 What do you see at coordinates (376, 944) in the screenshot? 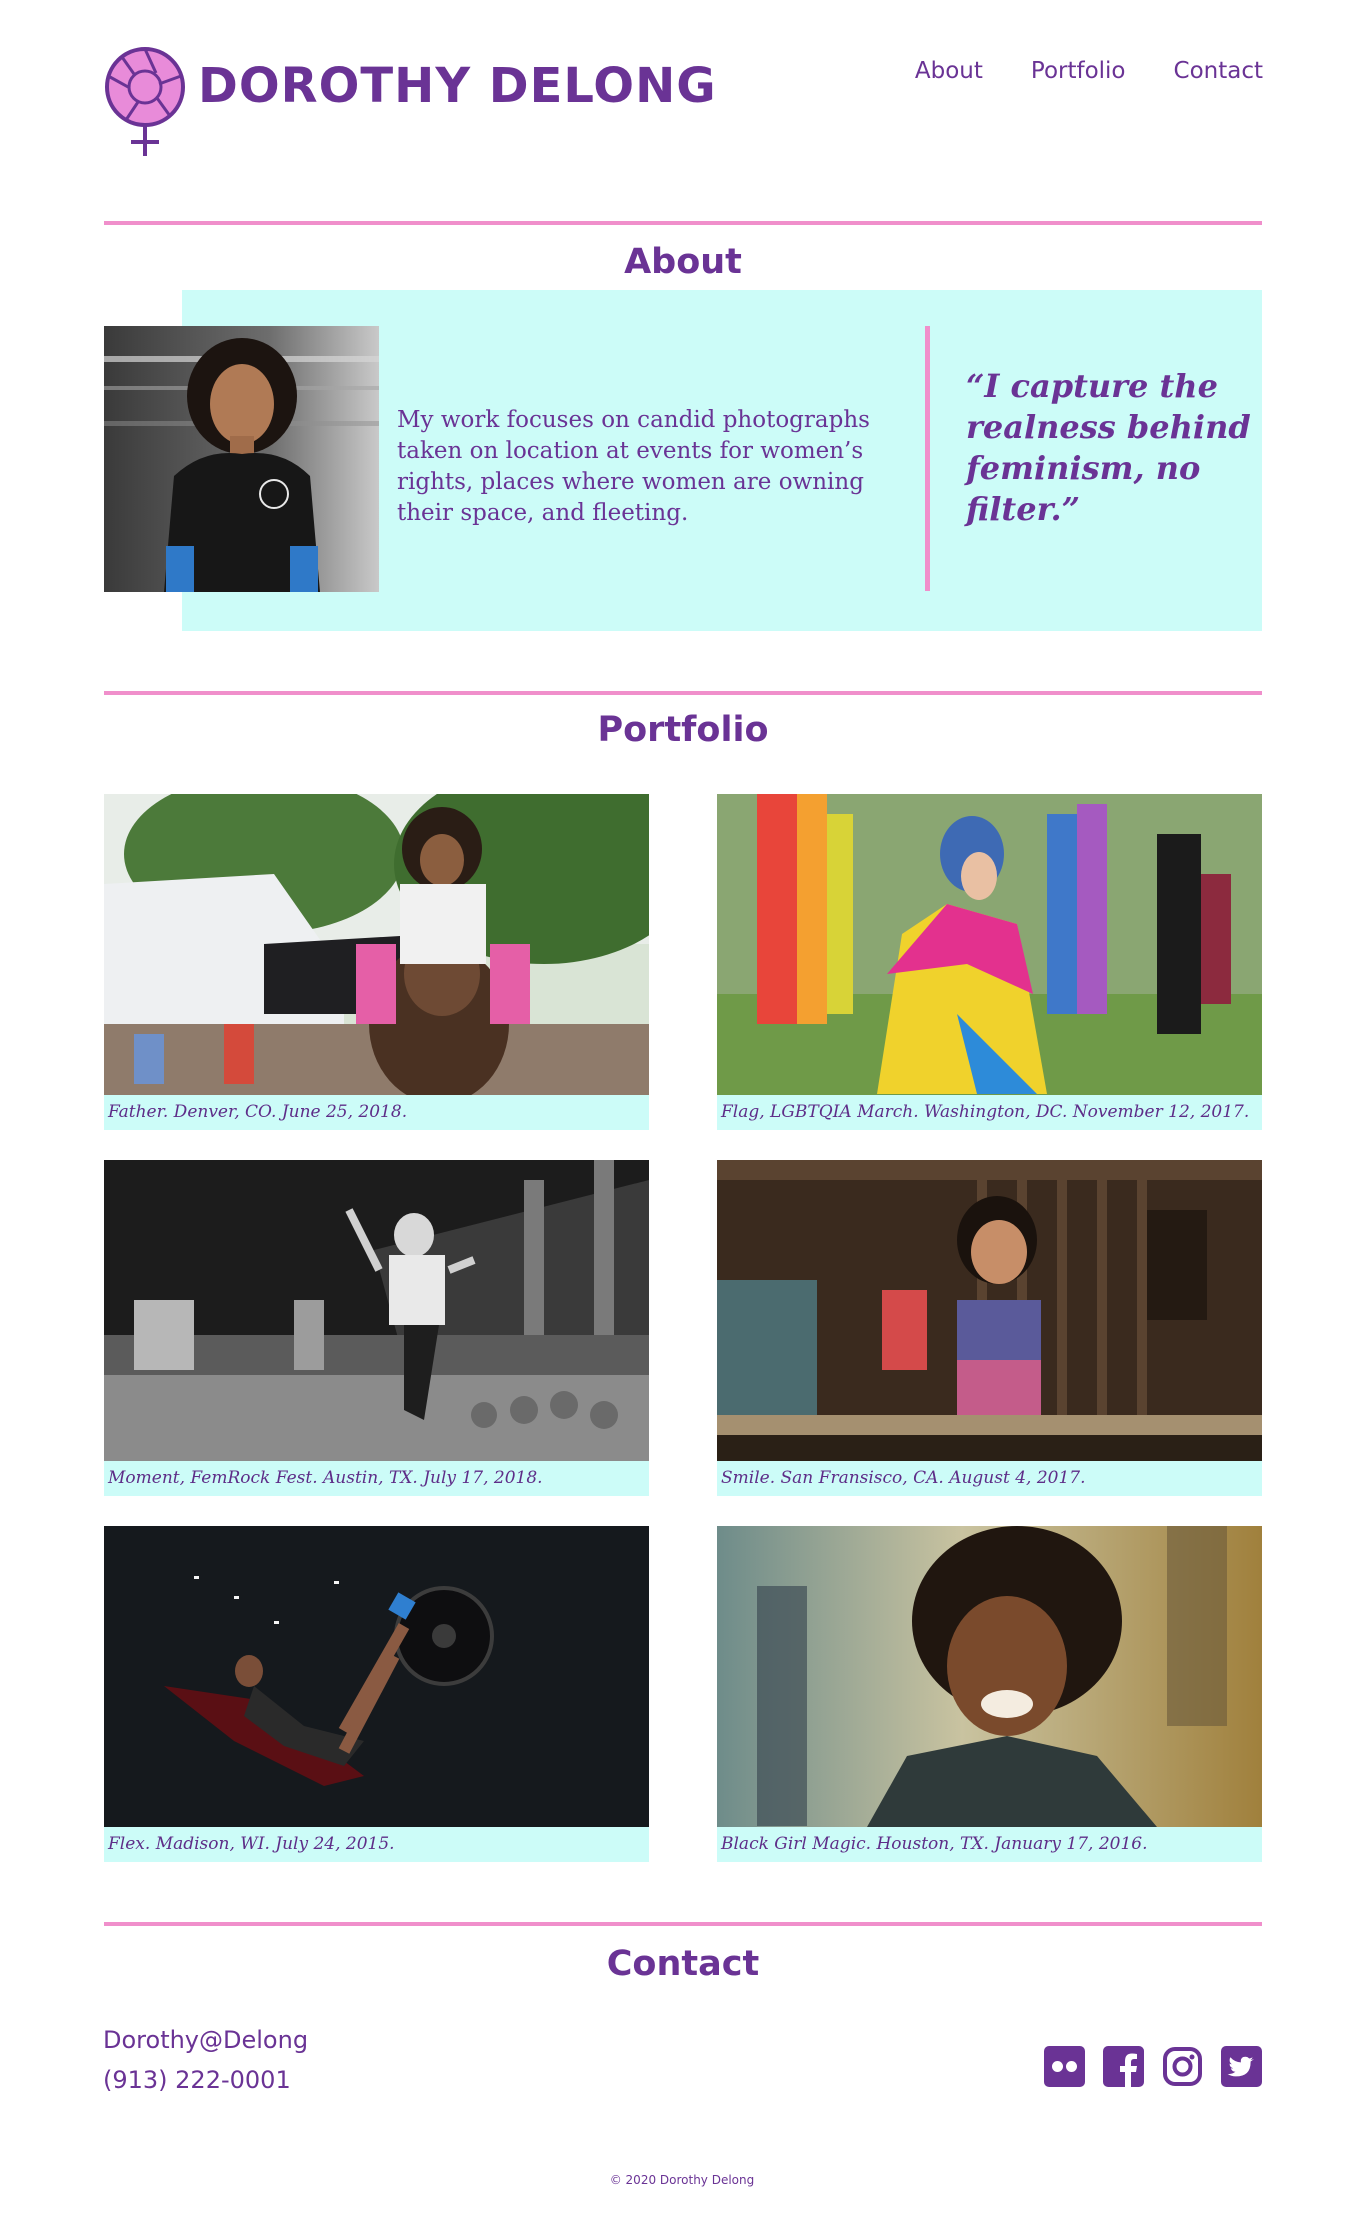
I see `portfolio-photo-father` at bounding box center [376, 944].